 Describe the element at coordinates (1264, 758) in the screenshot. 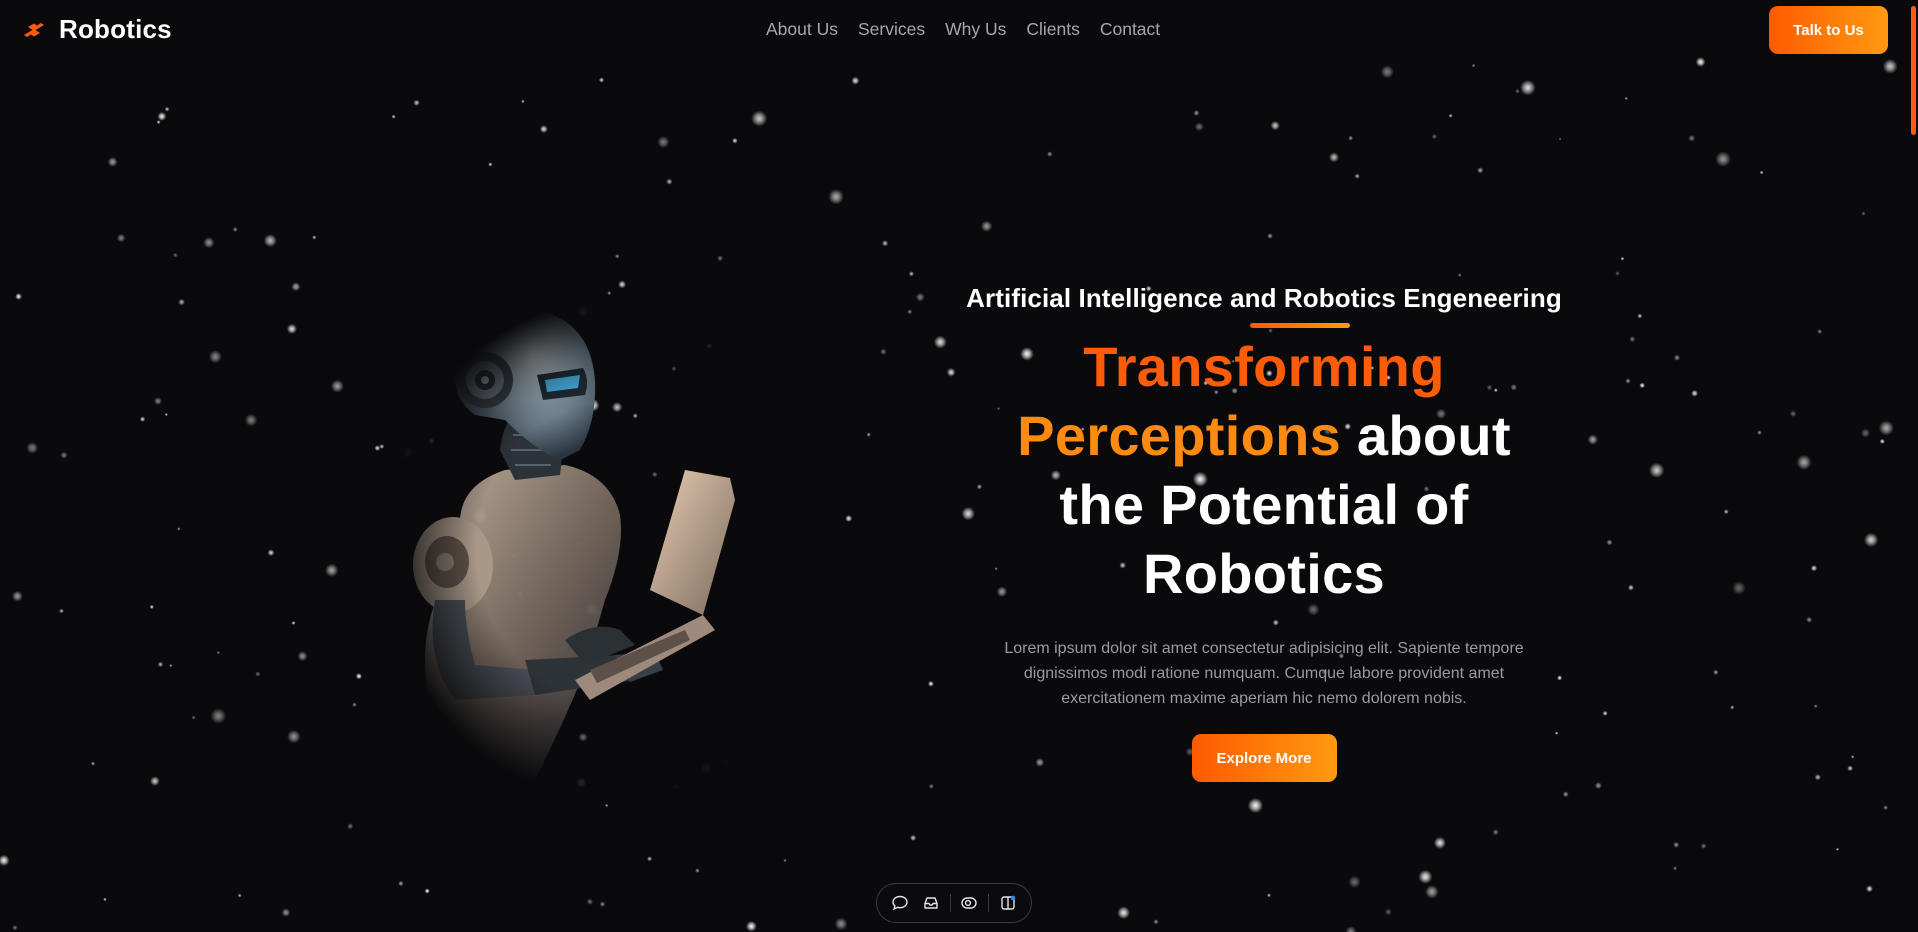

I see `explore-more-button: Explore More` at that location.